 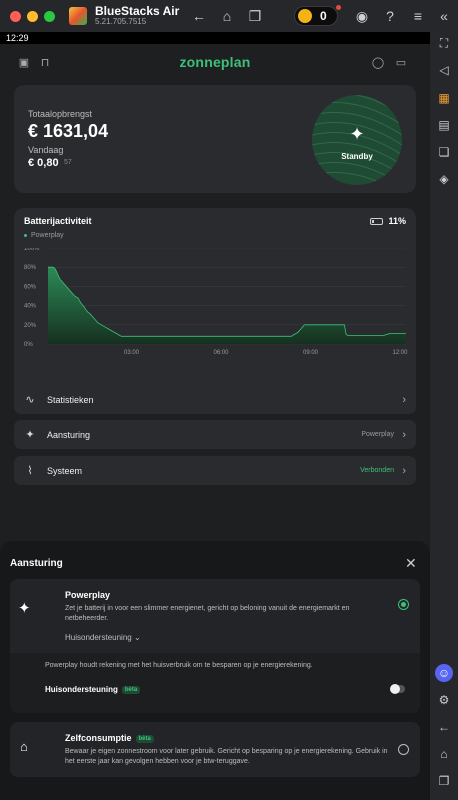 I want to click on x-tick-label: 09:00, so click(x=311, y=353).